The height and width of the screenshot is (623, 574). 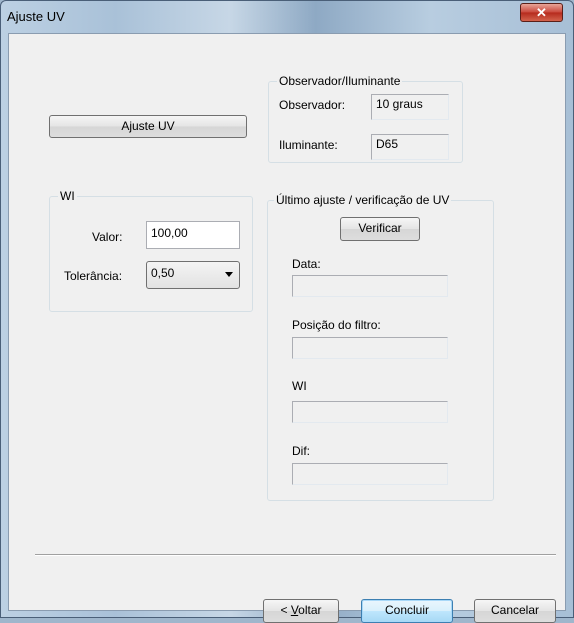 What do you see at coordinates (380, 229) in the screenshot?
I see `verify-button: Verificar` at bounding box center [380, 229].